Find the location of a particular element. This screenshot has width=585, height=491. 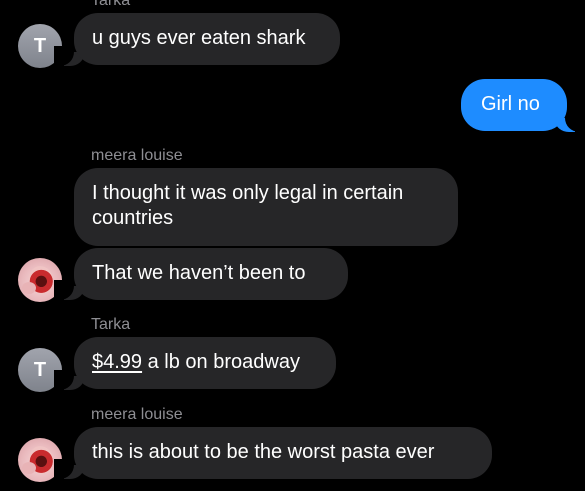

message-bubble-incoming: $4.99 a lb on broadway is located at coordinates (205, 363).